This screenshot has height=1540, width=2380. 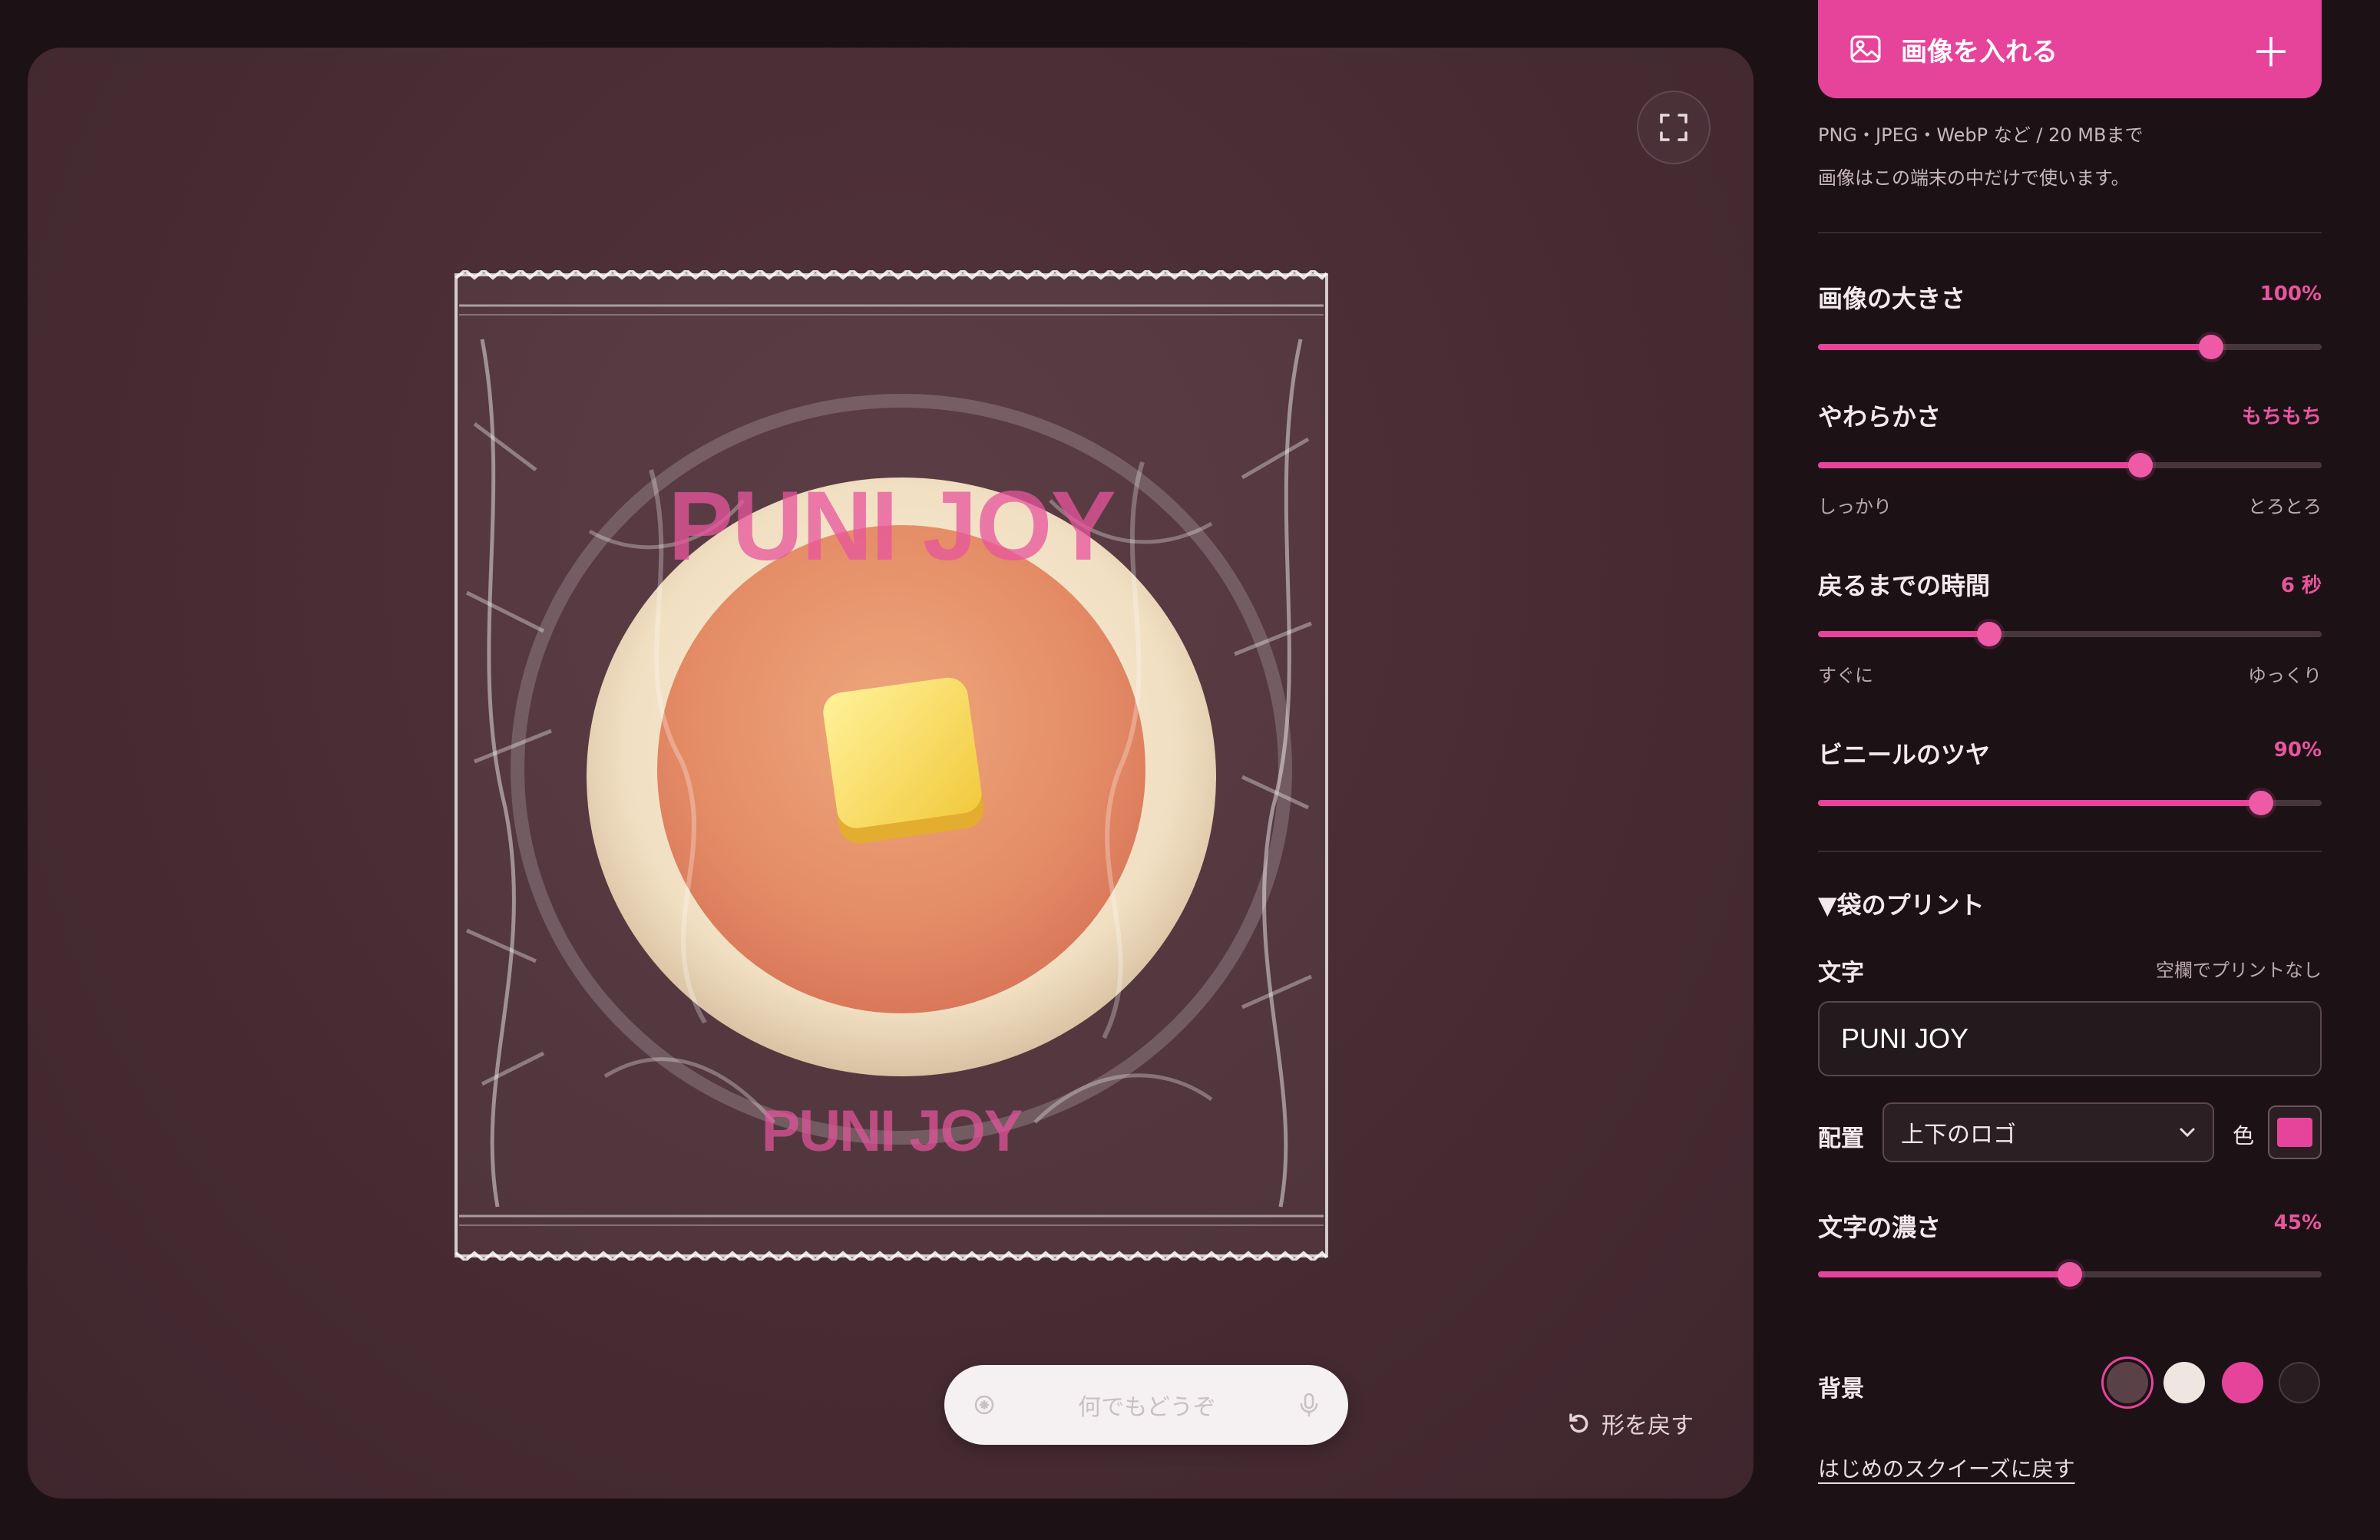 What do you see at coordinates (2070, 1038) in the screenshot?
I see `print-text-input: PUNI JOY` at bounding box center [2070, 1038].